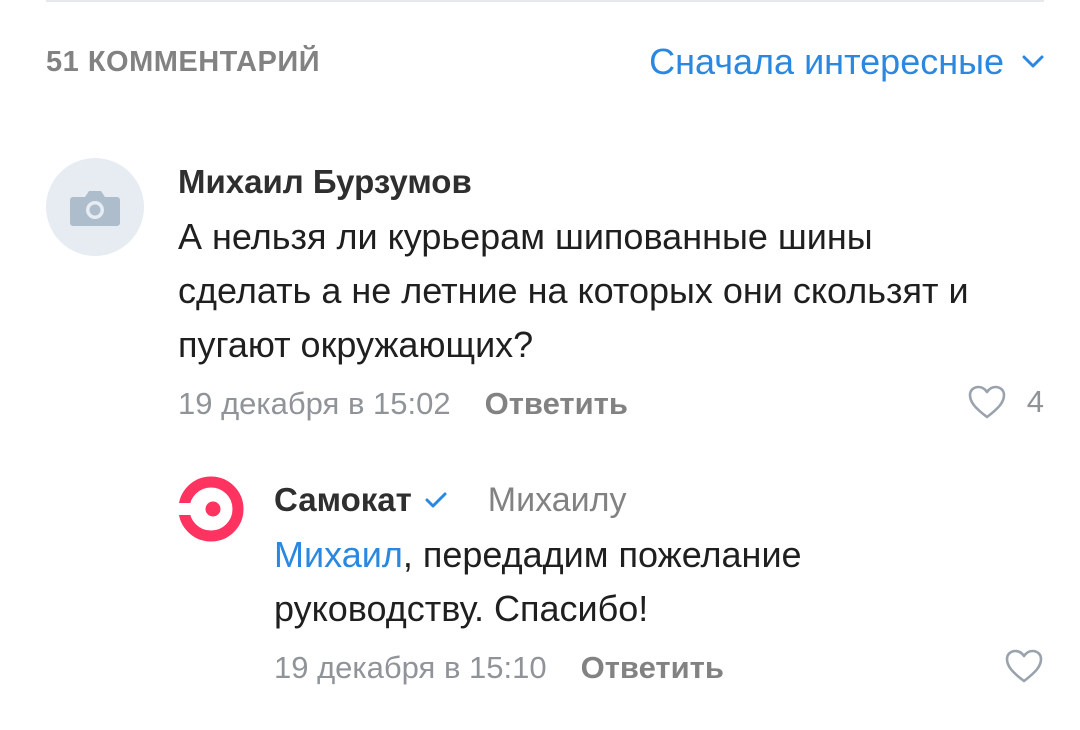  I want to click on top-divider, so click(545, 1).